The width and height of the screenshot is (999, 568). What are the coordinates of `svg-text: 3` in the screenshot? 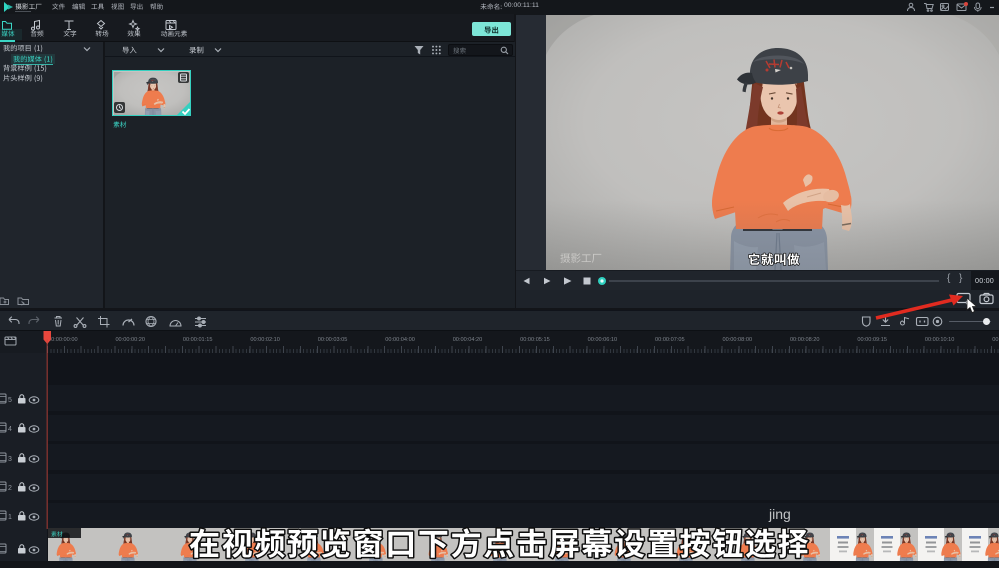 It's located at (10, 459).